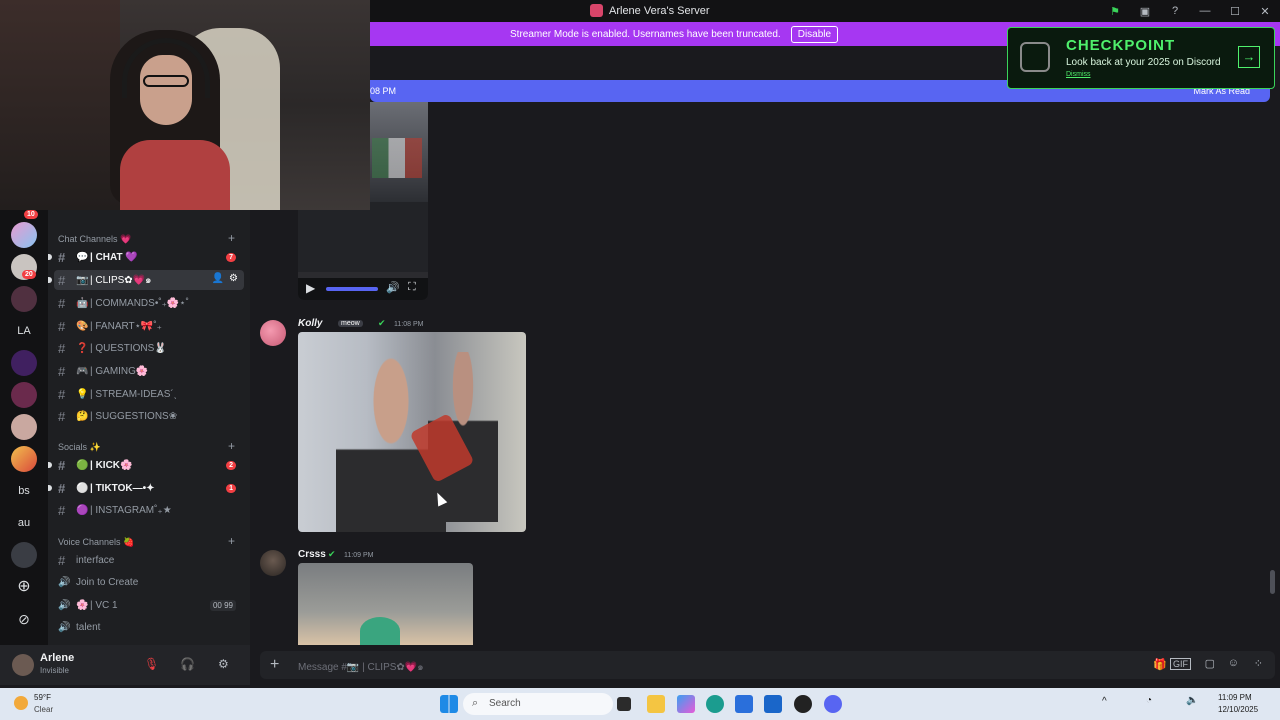  I want to click on channel-fanart: # 🎨 | FANART⋆🎀˚₊, so click(149, 326).